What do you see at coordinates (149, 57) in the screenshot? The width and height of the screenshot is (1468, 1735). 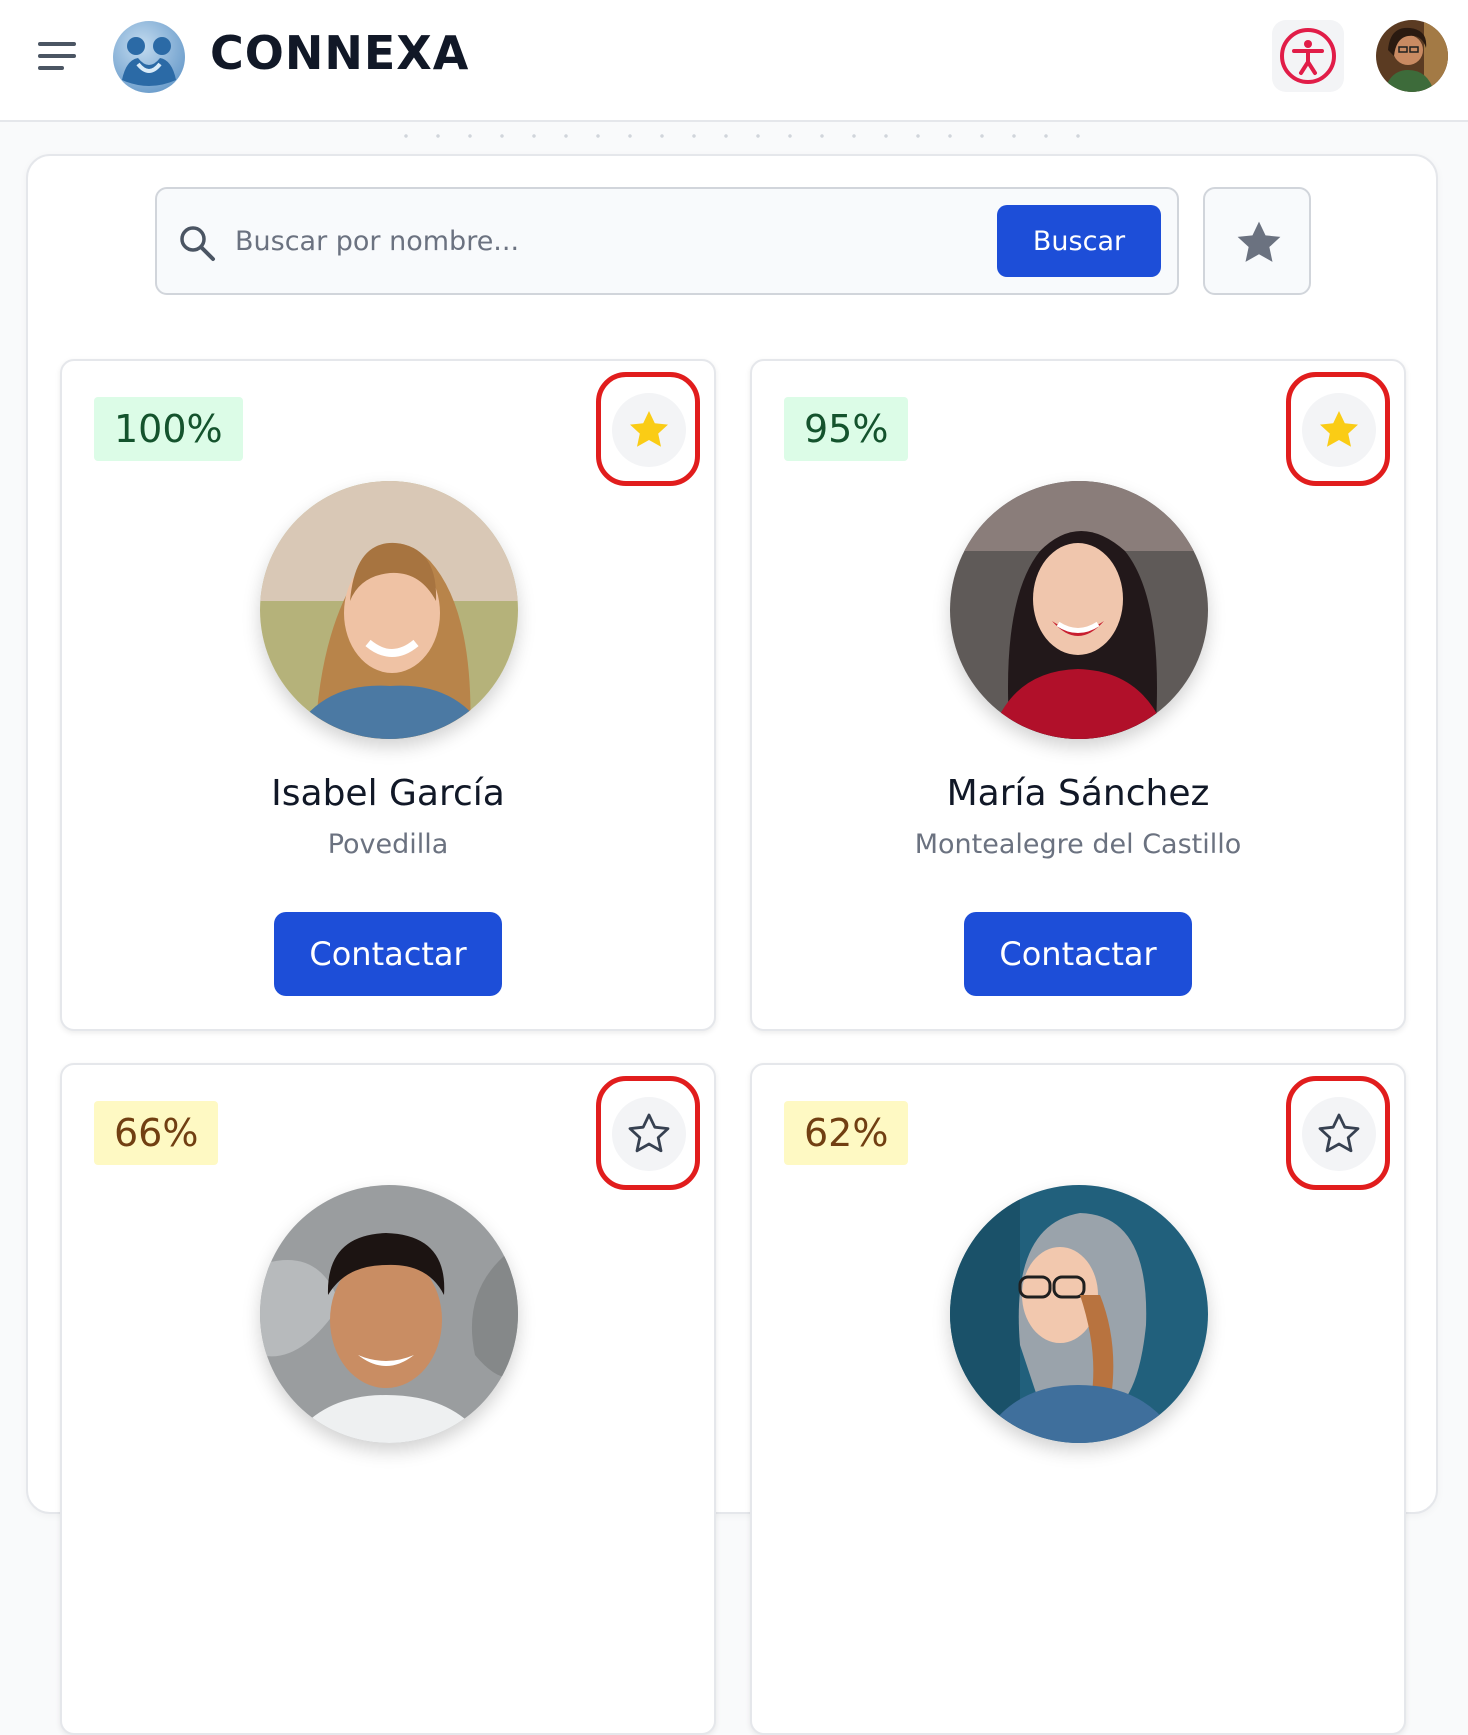 I see `people-hug-logo-icon` at bounding box center [149, 57].